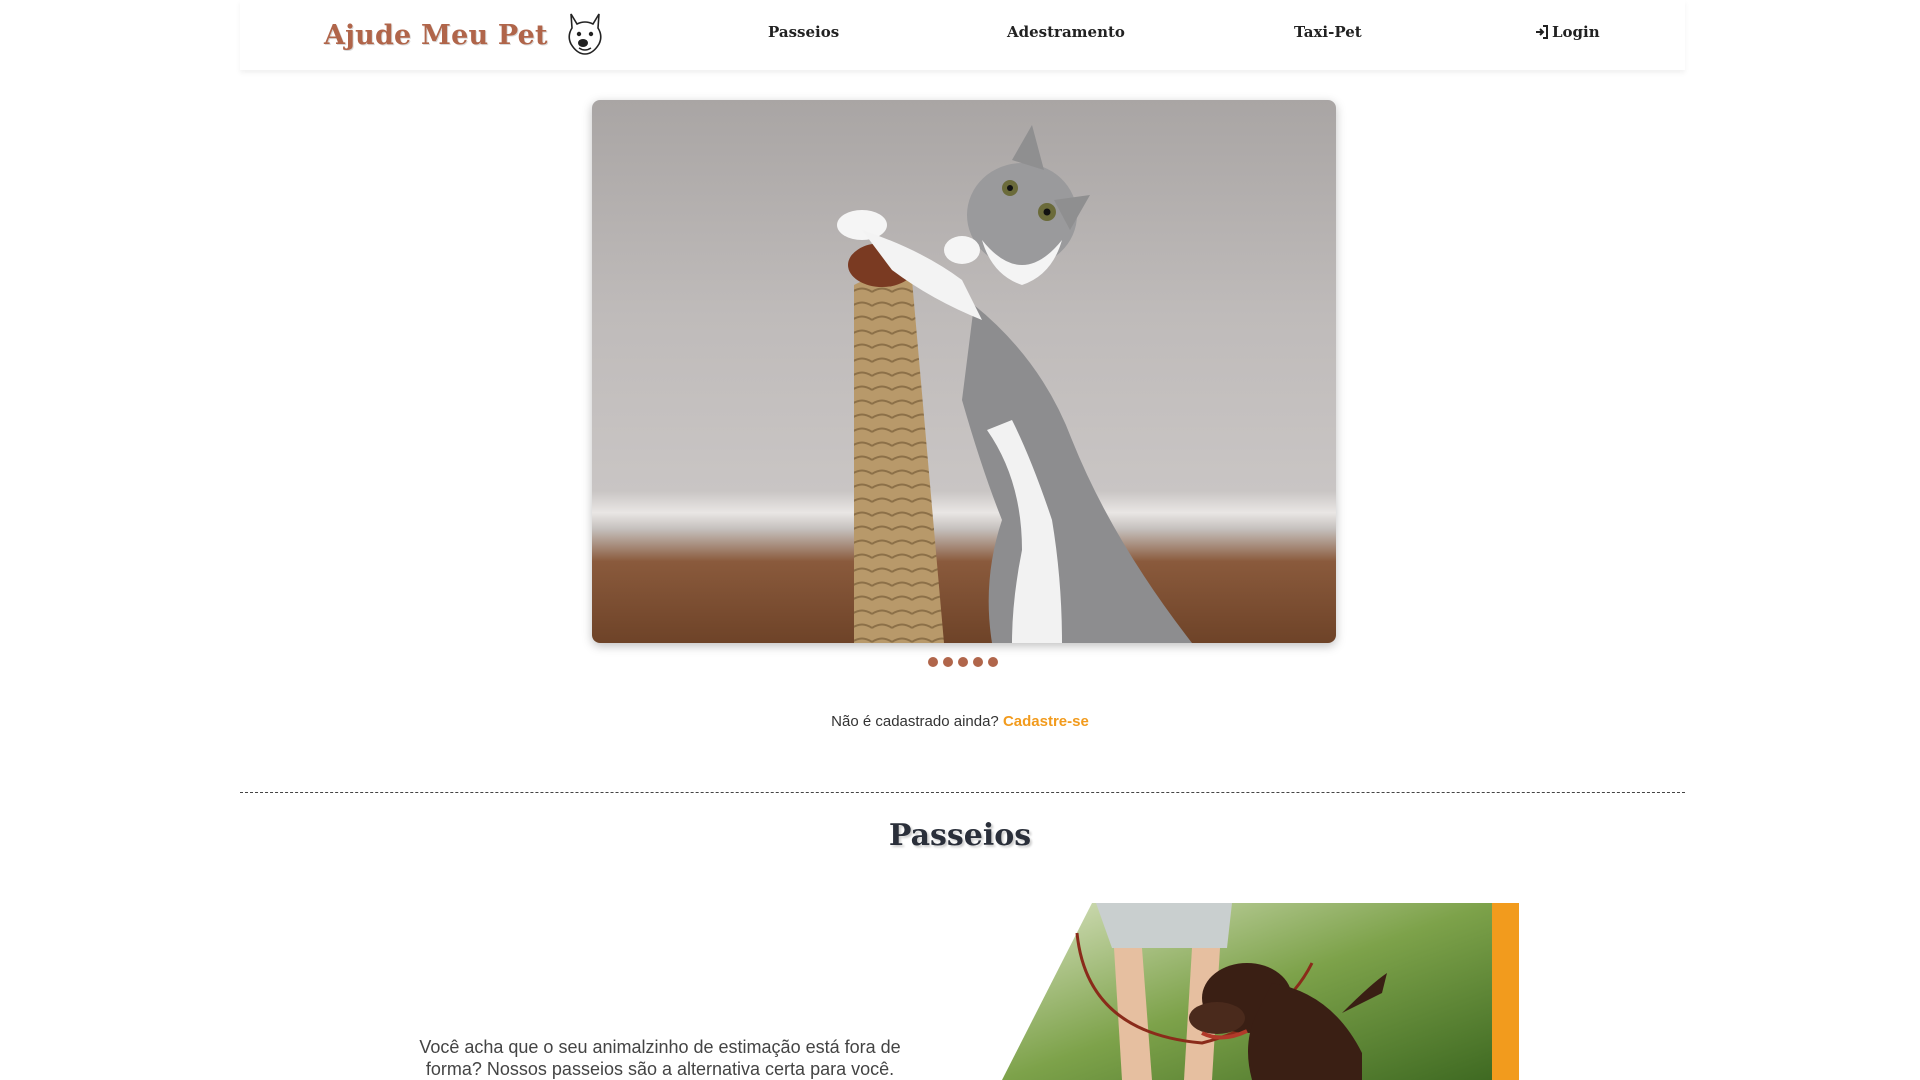  What do you see at coordinates (436, 35) in the screenshot?
I see `site-logo-text: Ajude Meu Pet` at bounding box center [436, 35].